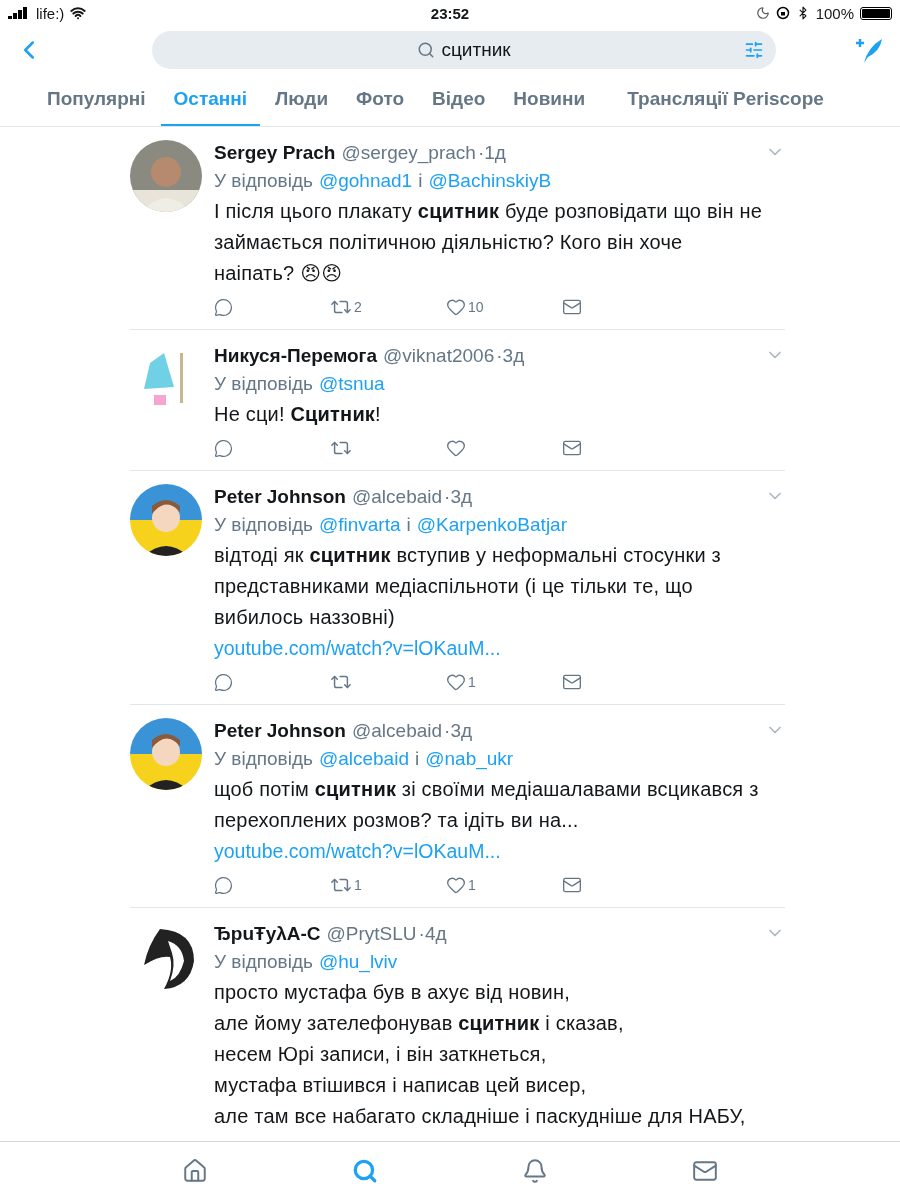 This screenshot has height=1200, width=900. I want to click on mention-link: @gohnad1, so click(365, 181).